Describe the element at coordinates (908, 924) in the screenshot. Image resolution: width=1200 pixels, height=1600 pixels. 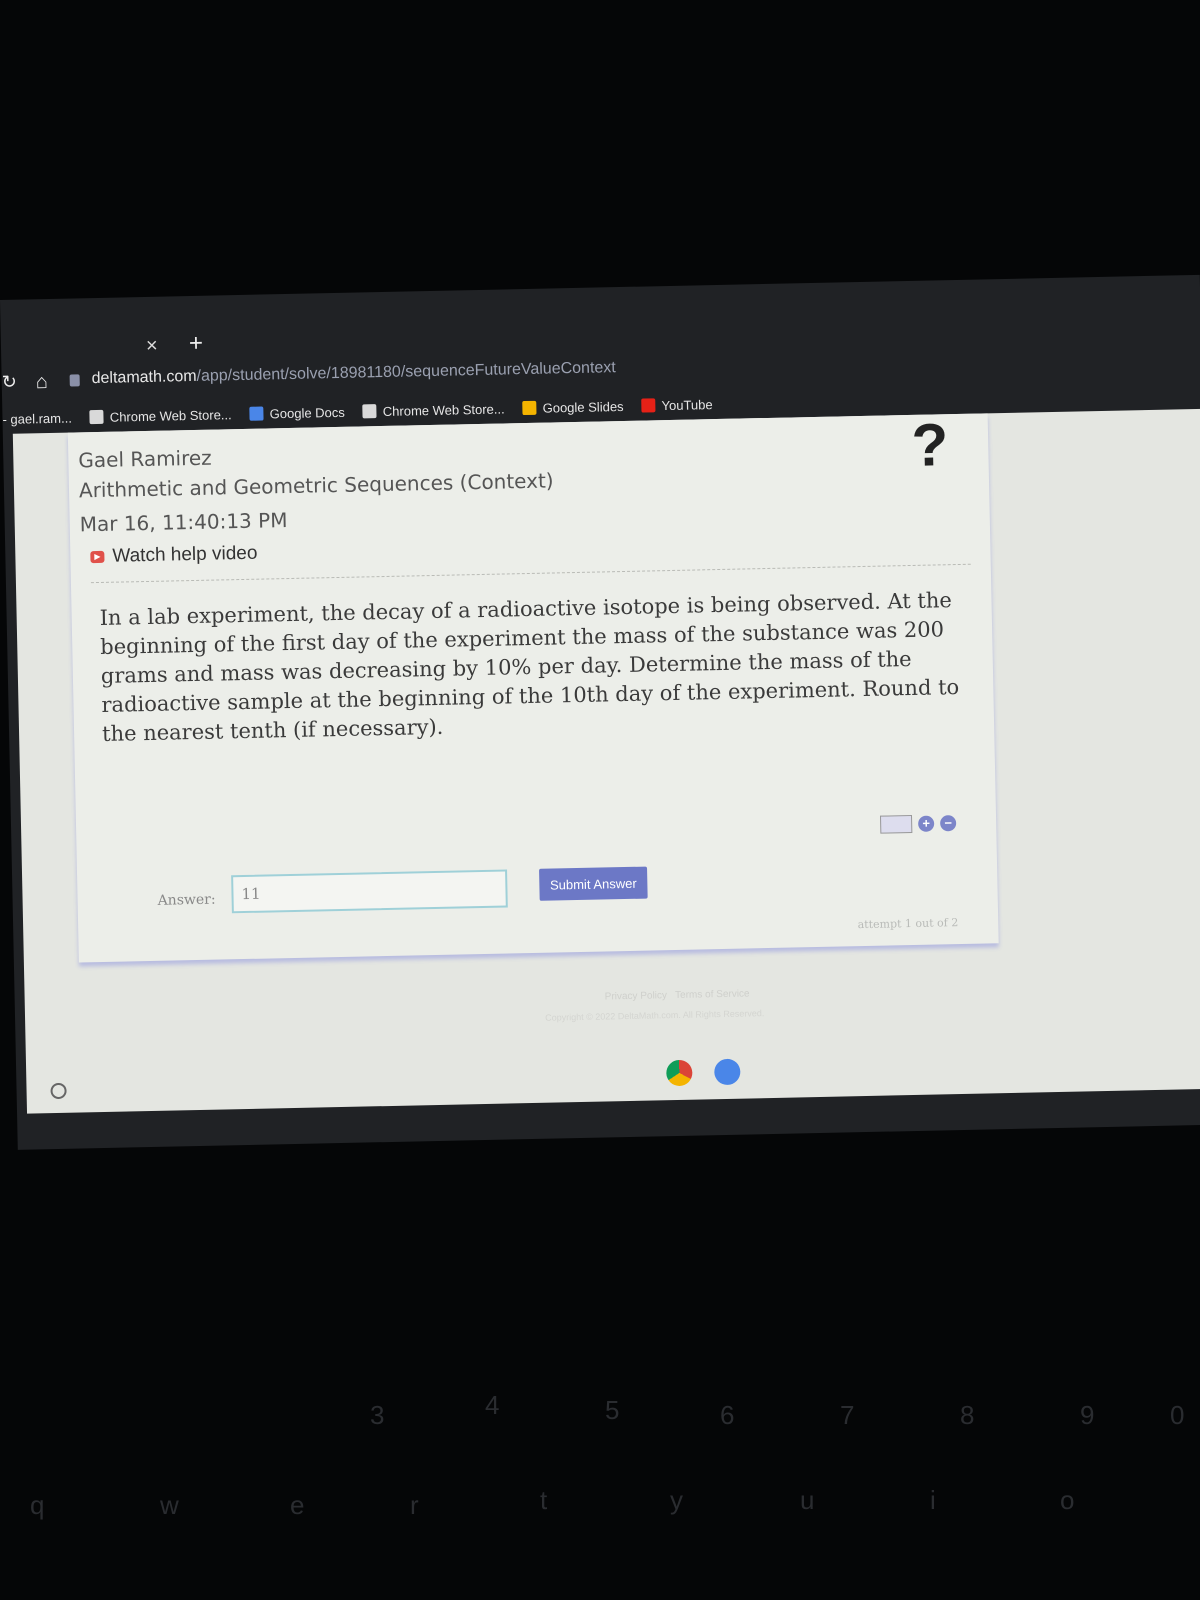
I see `attempt-counter: attempt 1 out of 2` at that location.